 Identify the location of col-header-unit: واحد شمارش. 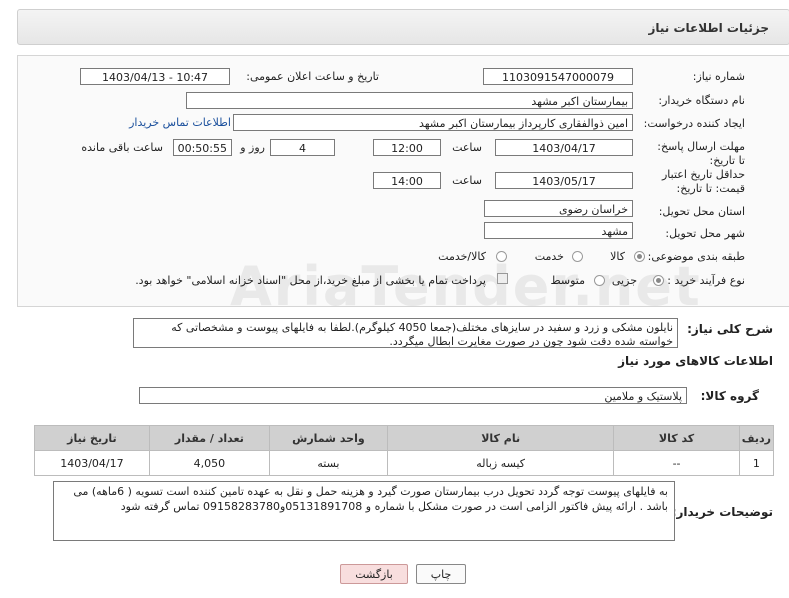
(328, 438).